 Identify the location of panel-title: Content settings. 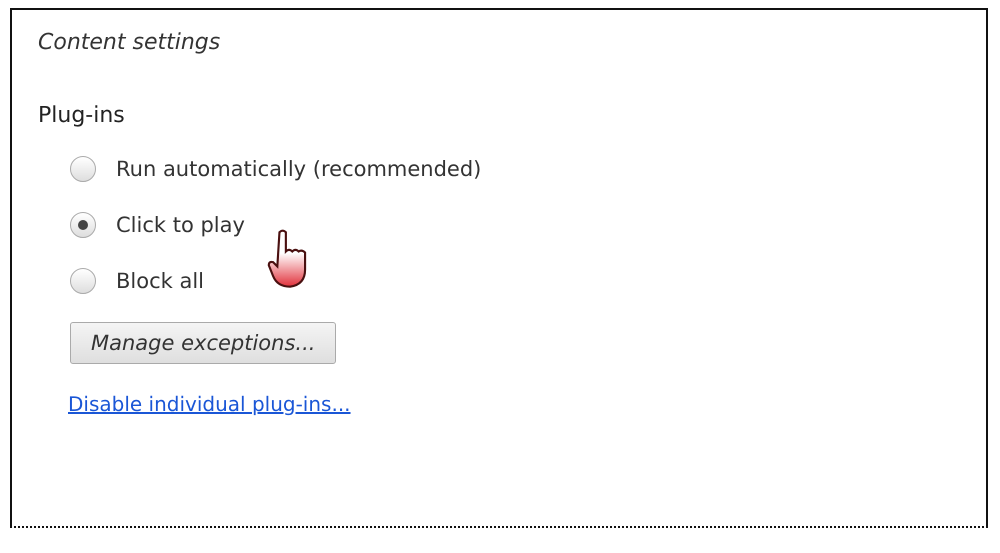
(130, 42).